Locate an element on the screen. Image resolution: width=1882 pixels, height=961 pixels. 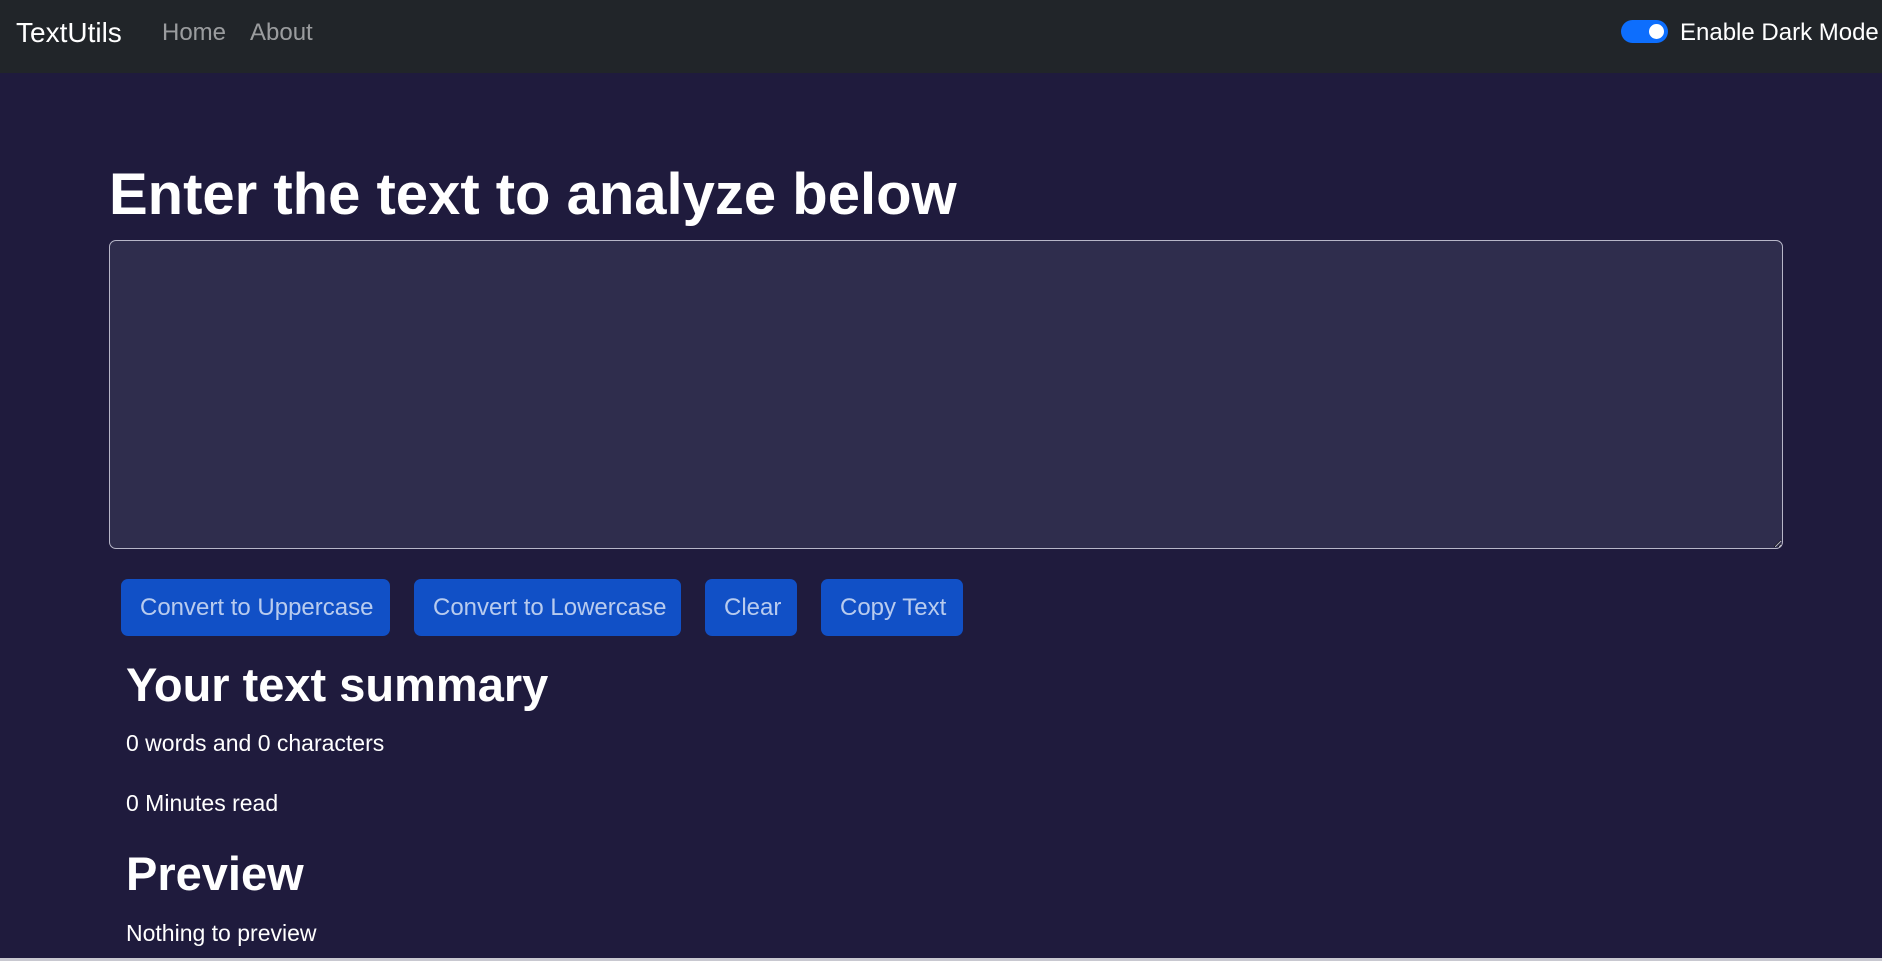
summary-title: Your text summary is located at coordinates (337, 684).